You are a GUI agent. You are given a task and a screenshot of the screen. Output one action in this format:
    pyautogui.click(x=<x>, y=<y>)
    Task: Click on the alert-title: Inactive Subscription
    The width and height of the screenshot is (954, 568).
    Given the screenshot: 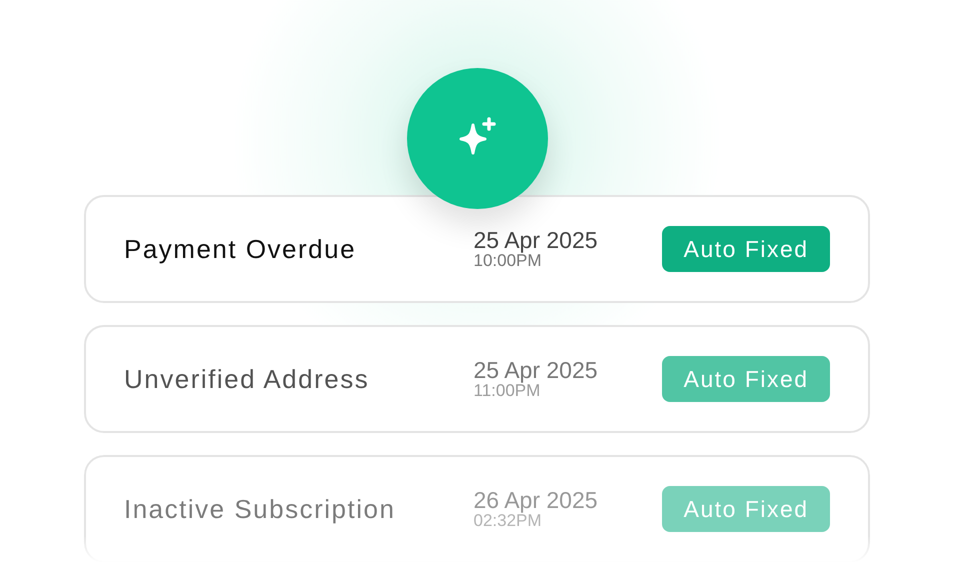 What is the action you would take?
    pyautogui.click(x=260, y=509)
    